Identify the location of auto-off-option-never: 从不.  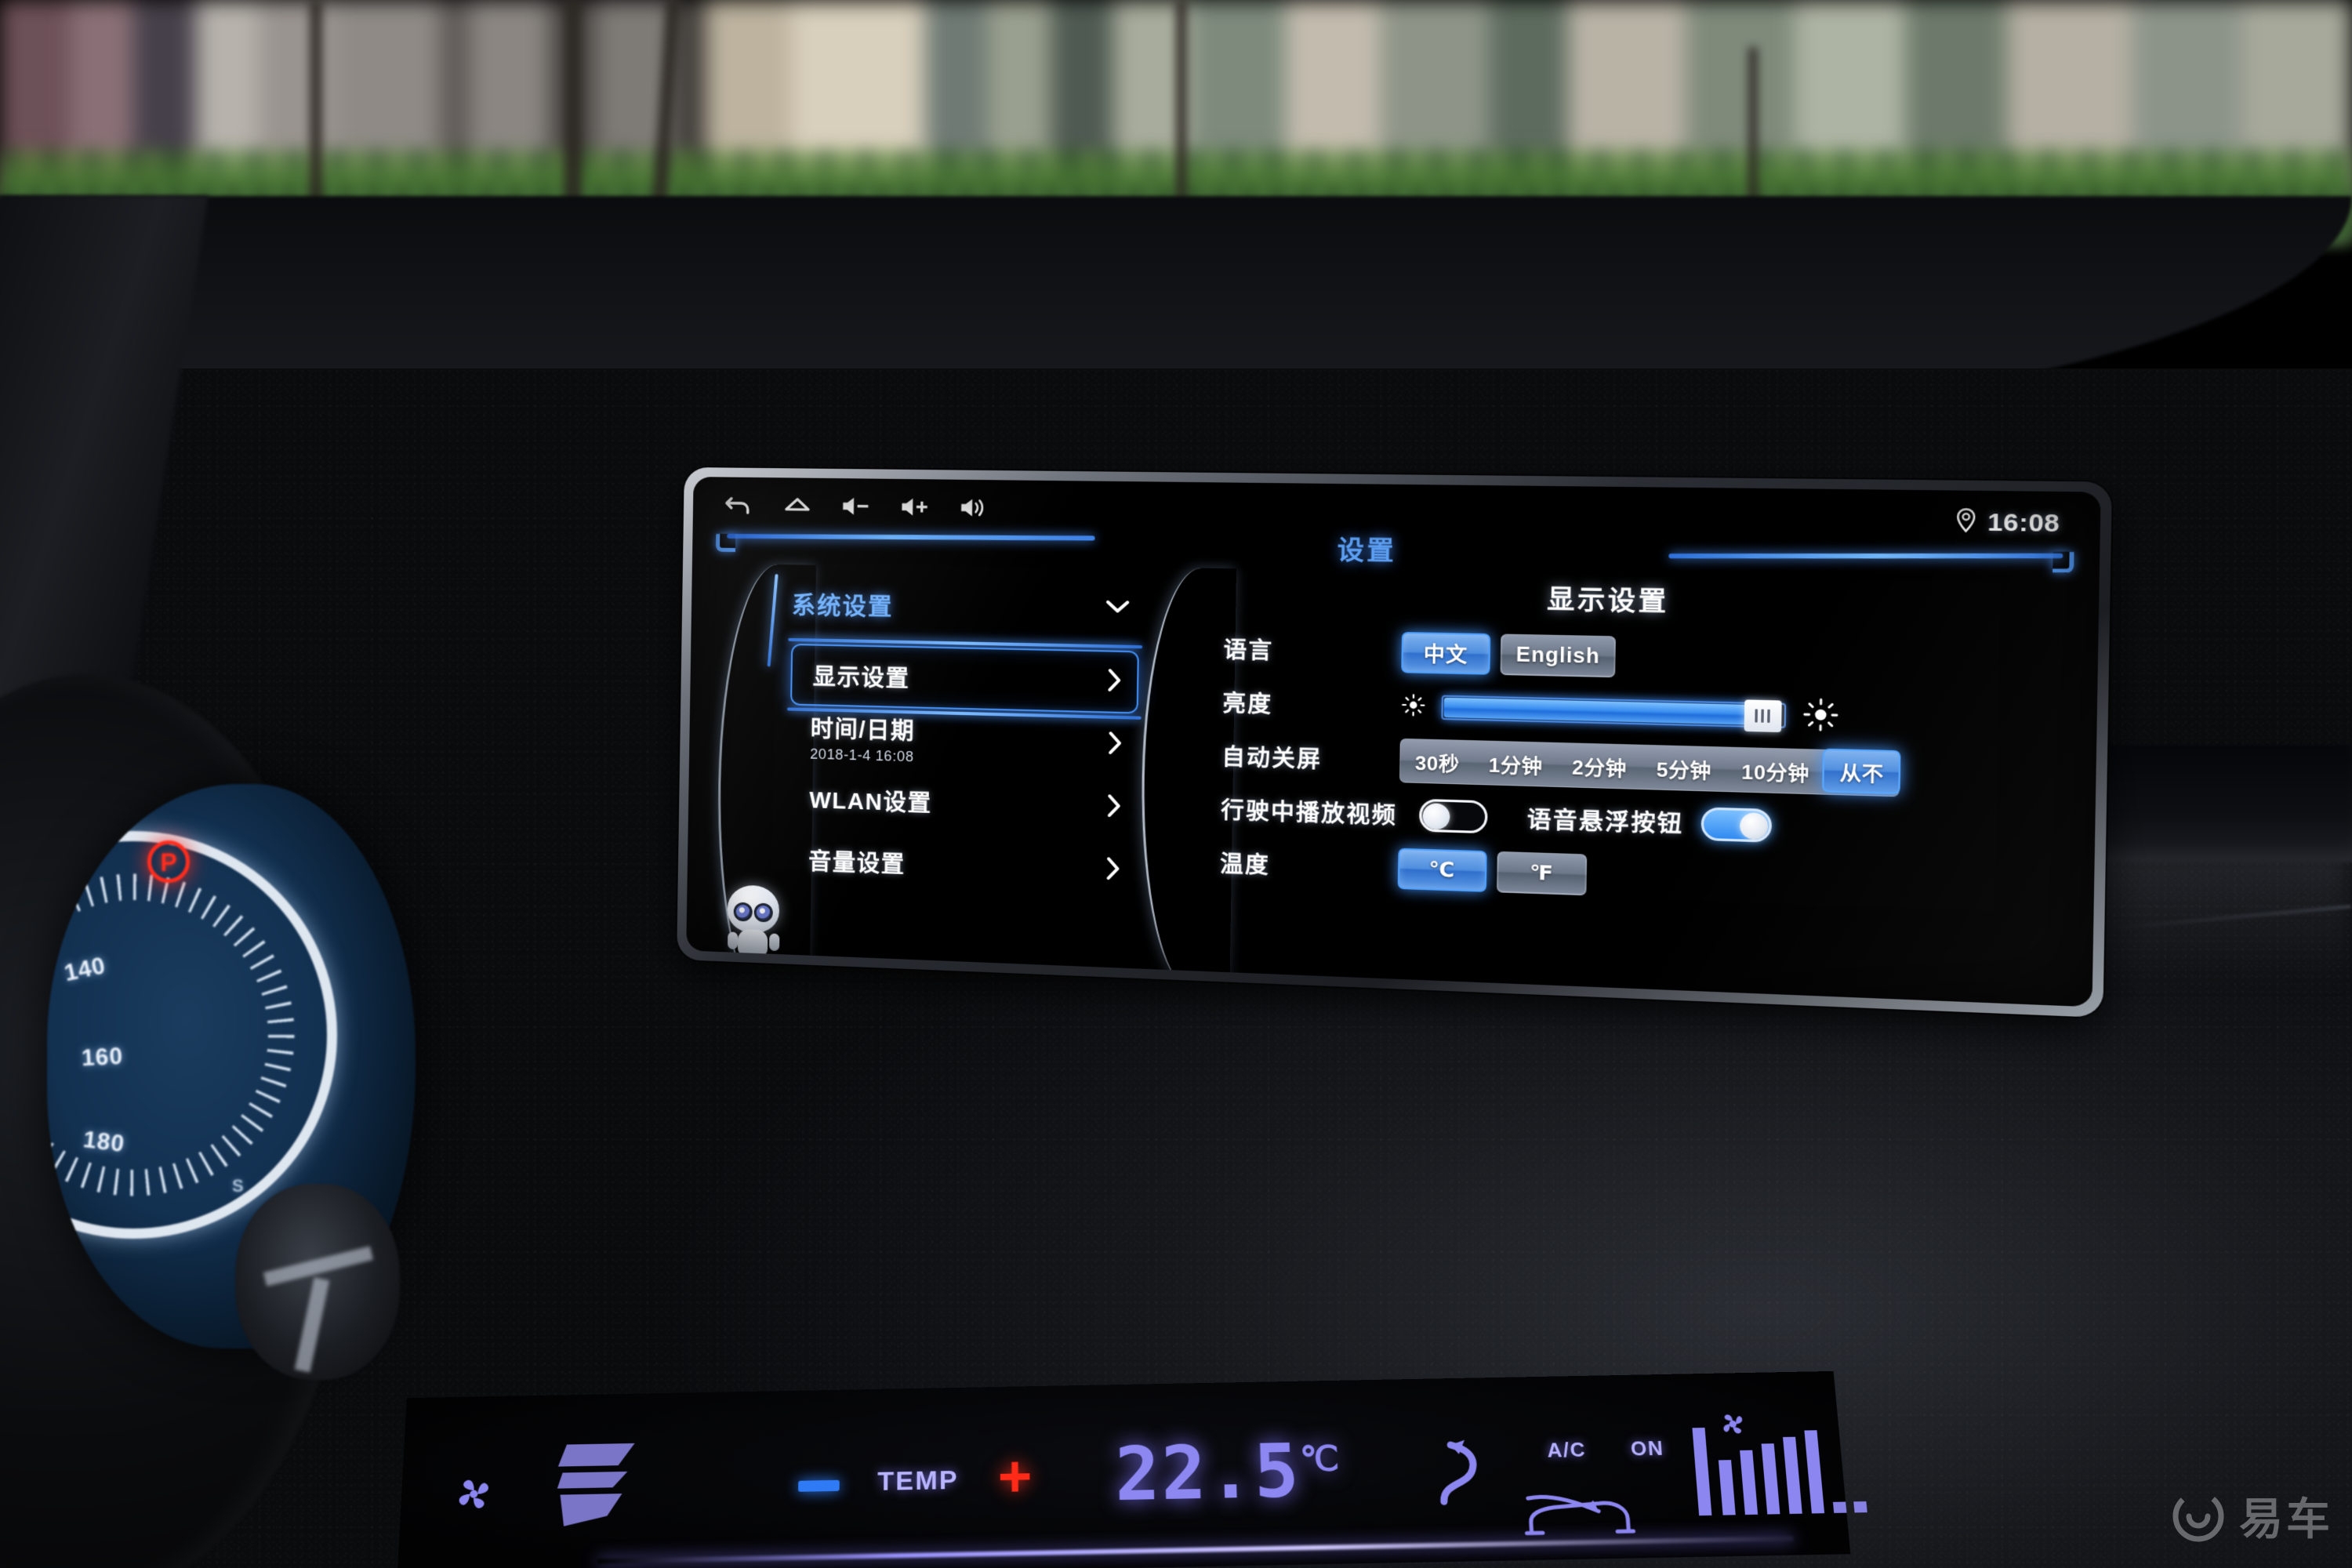
(1861, 771).